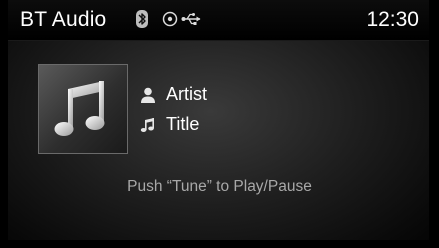 The image size is (439, 248). I want to click on bezel-right, so click(434, 124).